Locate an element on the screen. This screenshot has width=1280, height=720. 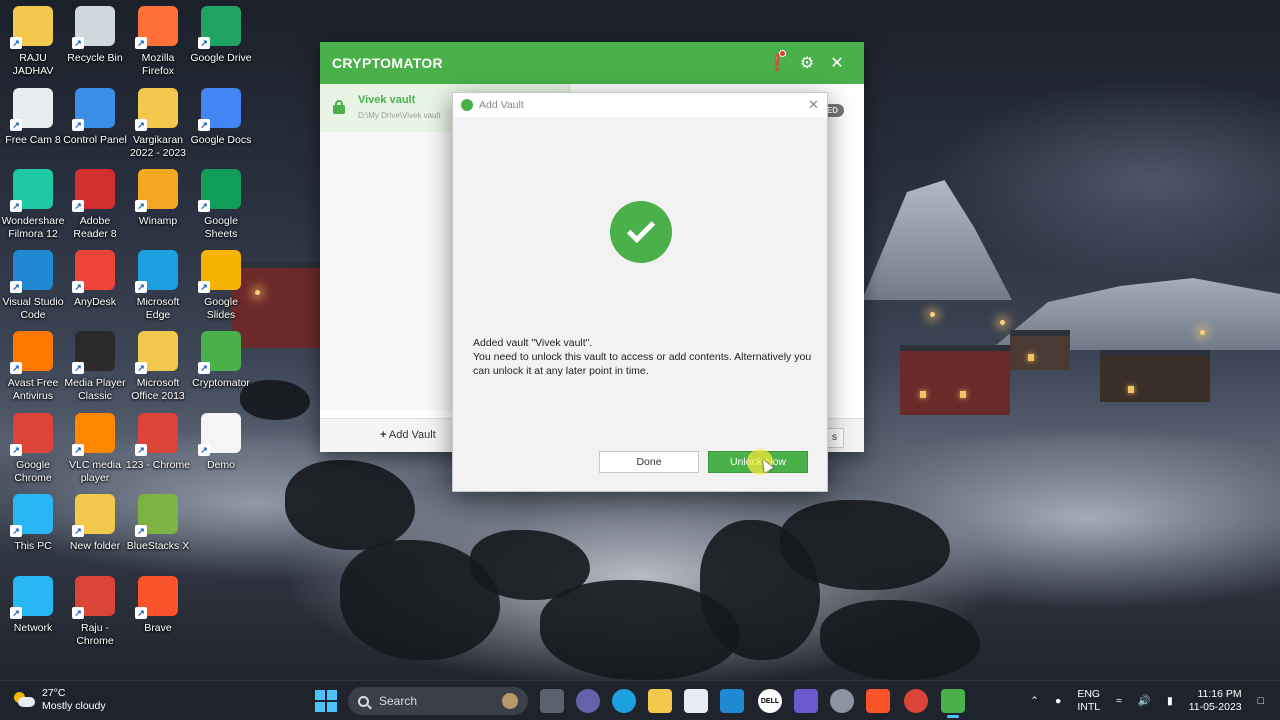
desktop-icon-free-cam: ↗ Free Cam 8 is located at coordinates (33, 117).